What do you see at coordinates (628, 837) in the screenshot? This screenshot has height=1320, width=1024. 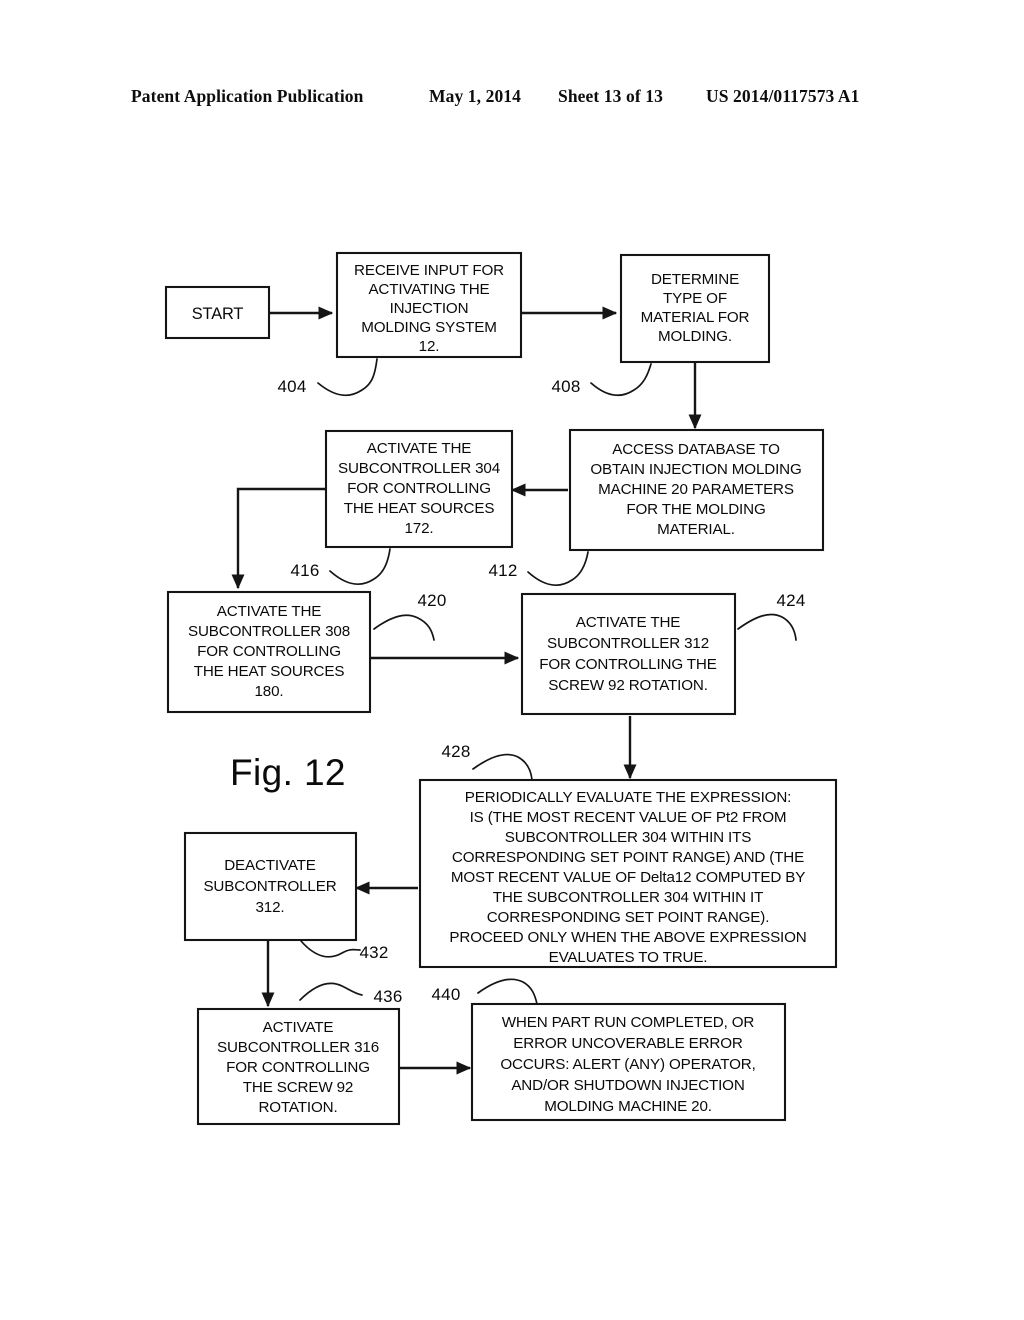 I see `evaluate-expression-node-line-2: SUBCONTROLLER 304 WITHIN ITS` at bounding box center [628, 837].